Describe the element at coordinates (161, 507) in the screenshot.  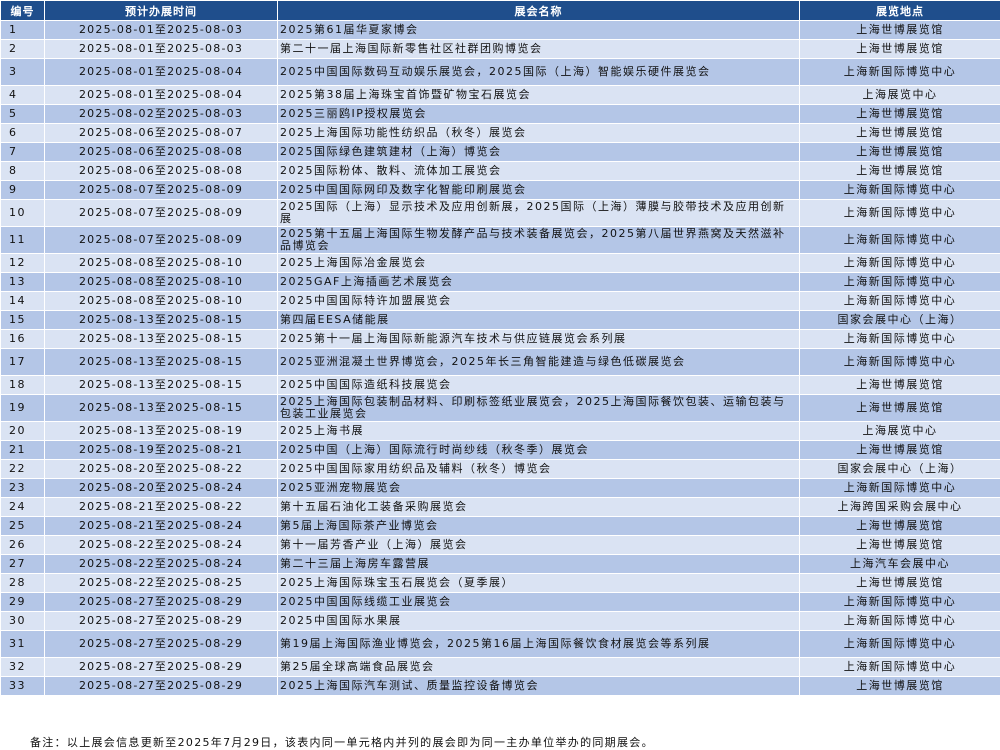
I see `cell-date: 2025-08-21至2025-08-22` at that location.